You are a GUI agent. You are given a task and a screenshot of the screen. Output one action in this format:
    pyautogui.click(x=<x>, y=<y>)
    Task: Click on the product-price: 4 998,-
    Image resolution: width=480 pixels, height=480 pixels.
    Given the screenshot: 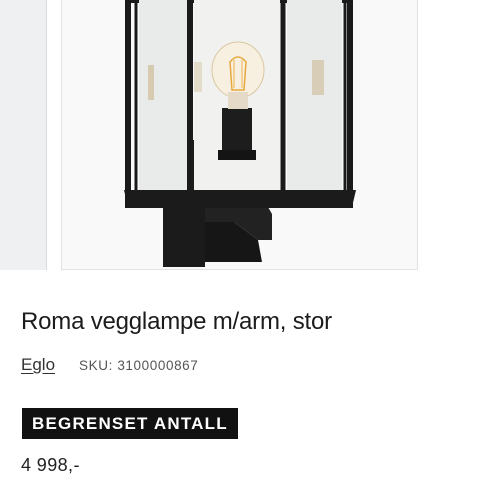 What is the action you would take?
    pyautogui.click(x=50, y=465)
    